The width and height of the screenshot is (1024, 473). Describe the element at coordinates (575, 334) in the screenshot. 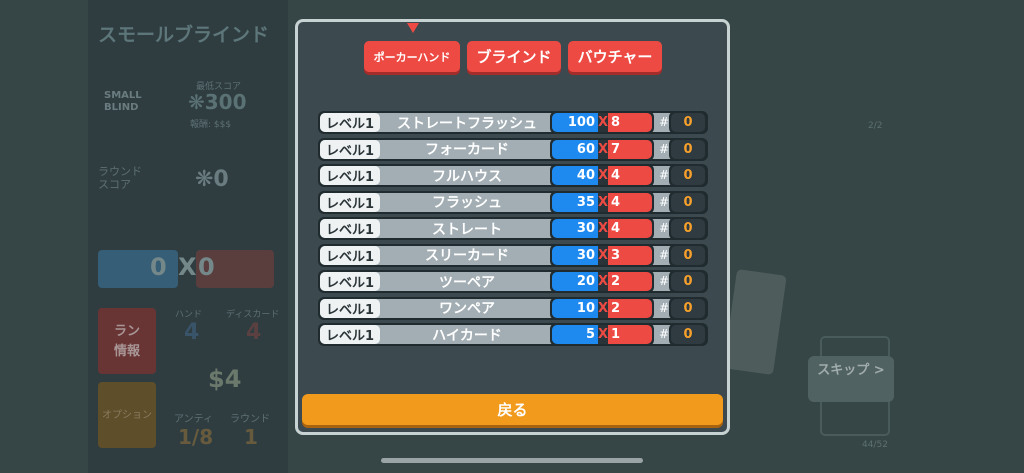

I see `hand-chips: 5` at that location.